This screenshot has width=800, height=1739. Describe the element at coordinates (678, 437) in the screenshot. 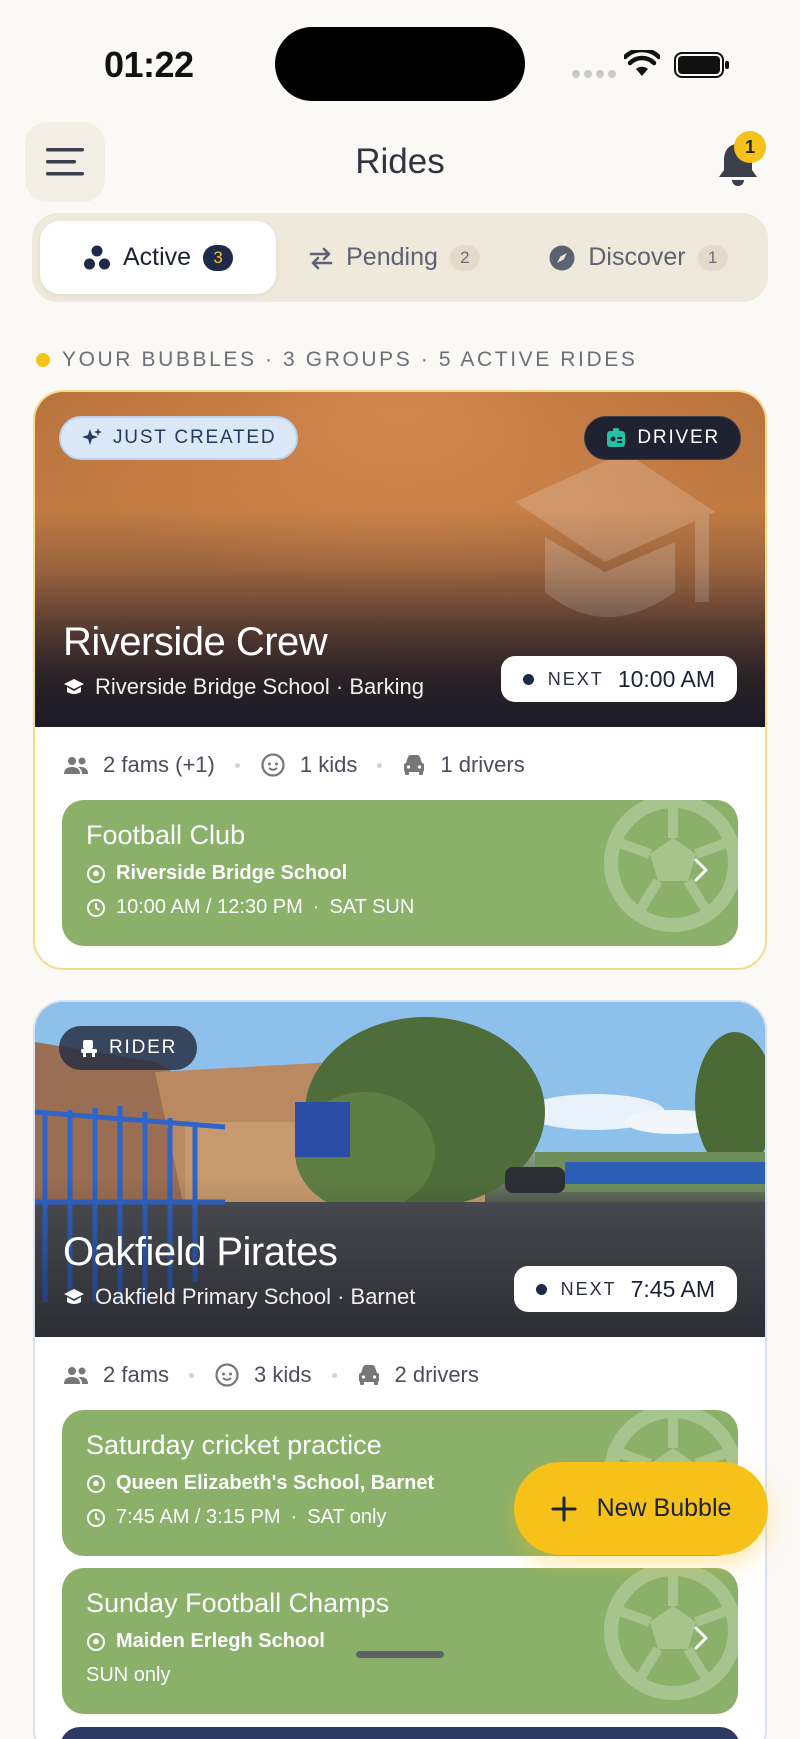

I see `role-label: DRIVER` at that location.